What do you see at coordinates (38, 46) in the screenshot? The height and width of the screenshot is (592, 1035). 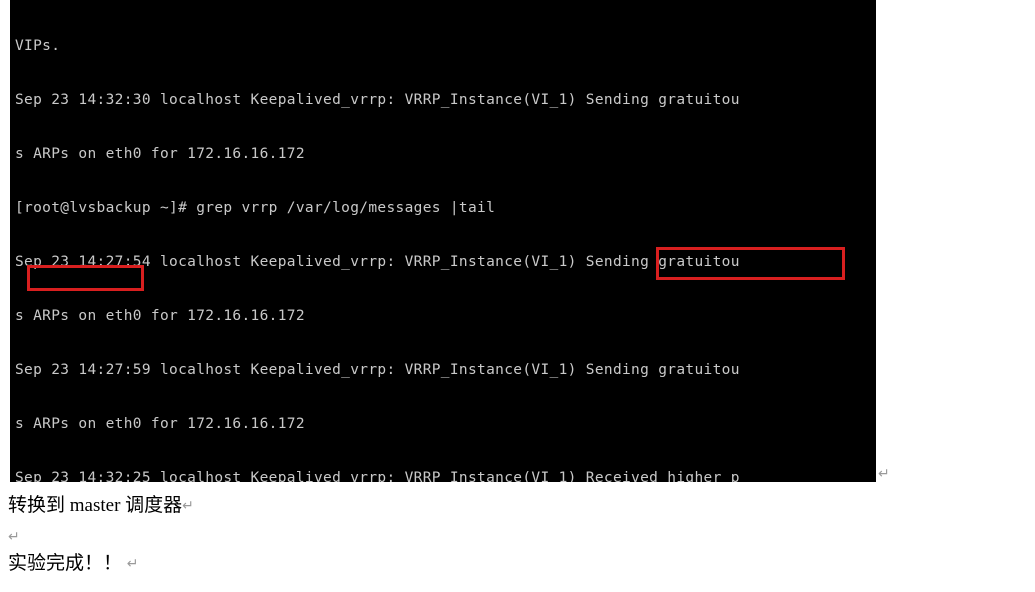 I see `terminal-line: VIPs.` at bounding box center [38, 46].